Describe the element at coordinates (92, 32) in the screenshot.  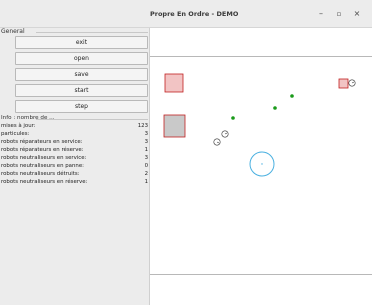
I see `general-group-divider` at that location.